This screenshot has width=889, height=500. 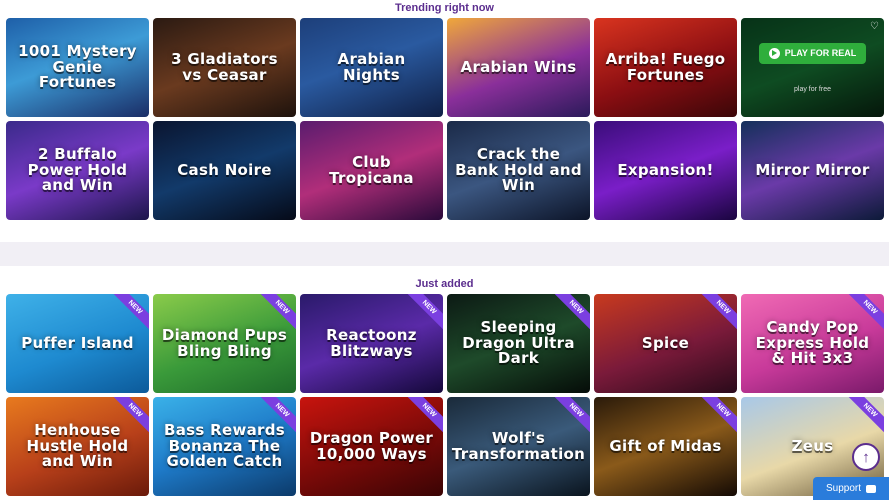 I want to click on game-title: 3 Gladiators vs Ceasar, so click(x=224, y=66).